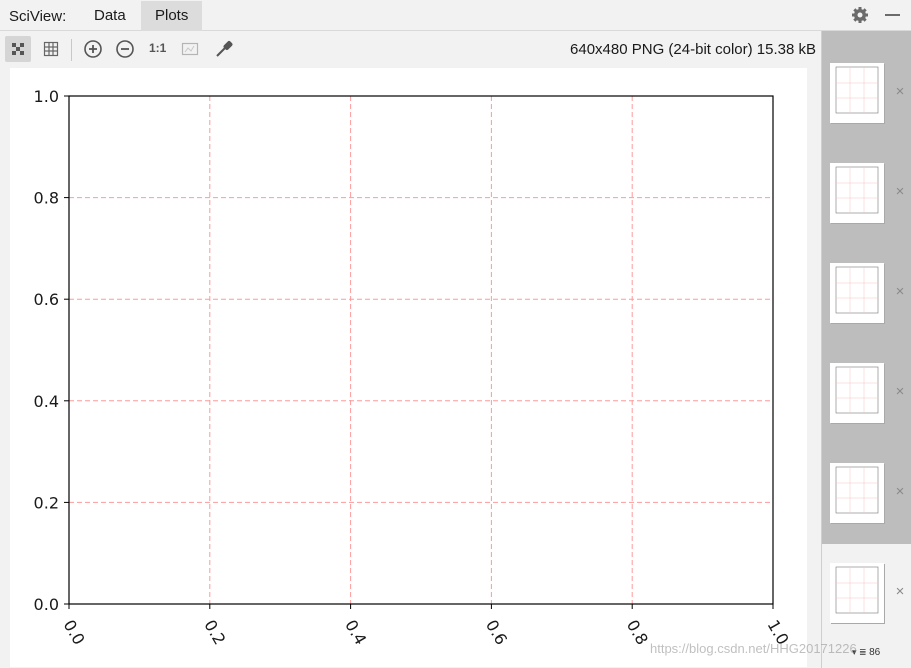 This screenshot has width=911, height=668. What do you see at coordinates (753, 648) in the screenshot?
I see `watermark-text: https://blog.csdn.net/HHG20171226` at bounding box center [753, 648].